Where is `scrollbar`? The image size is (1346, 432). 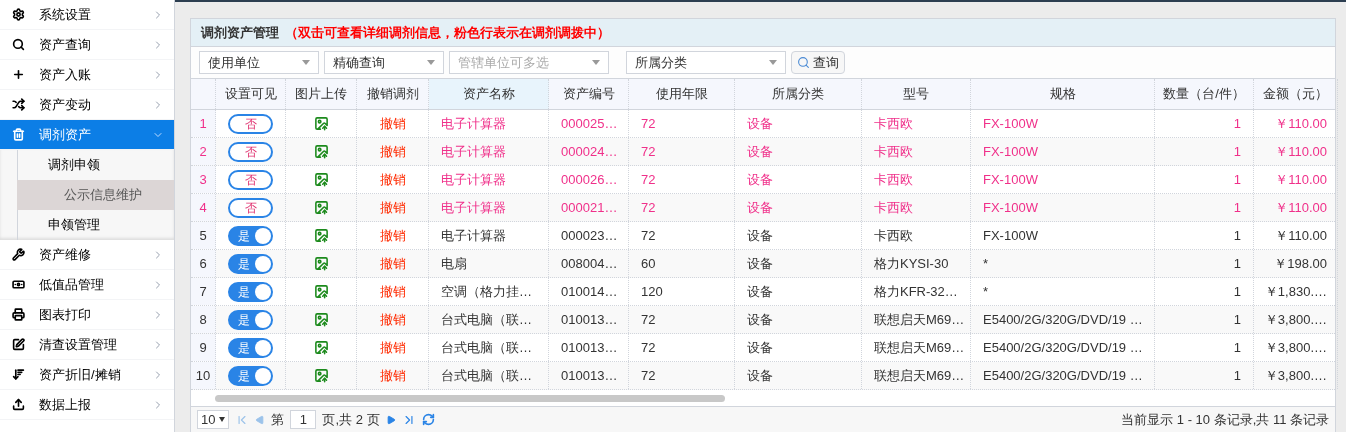 scrollbar is located at coordinates (470, 398).